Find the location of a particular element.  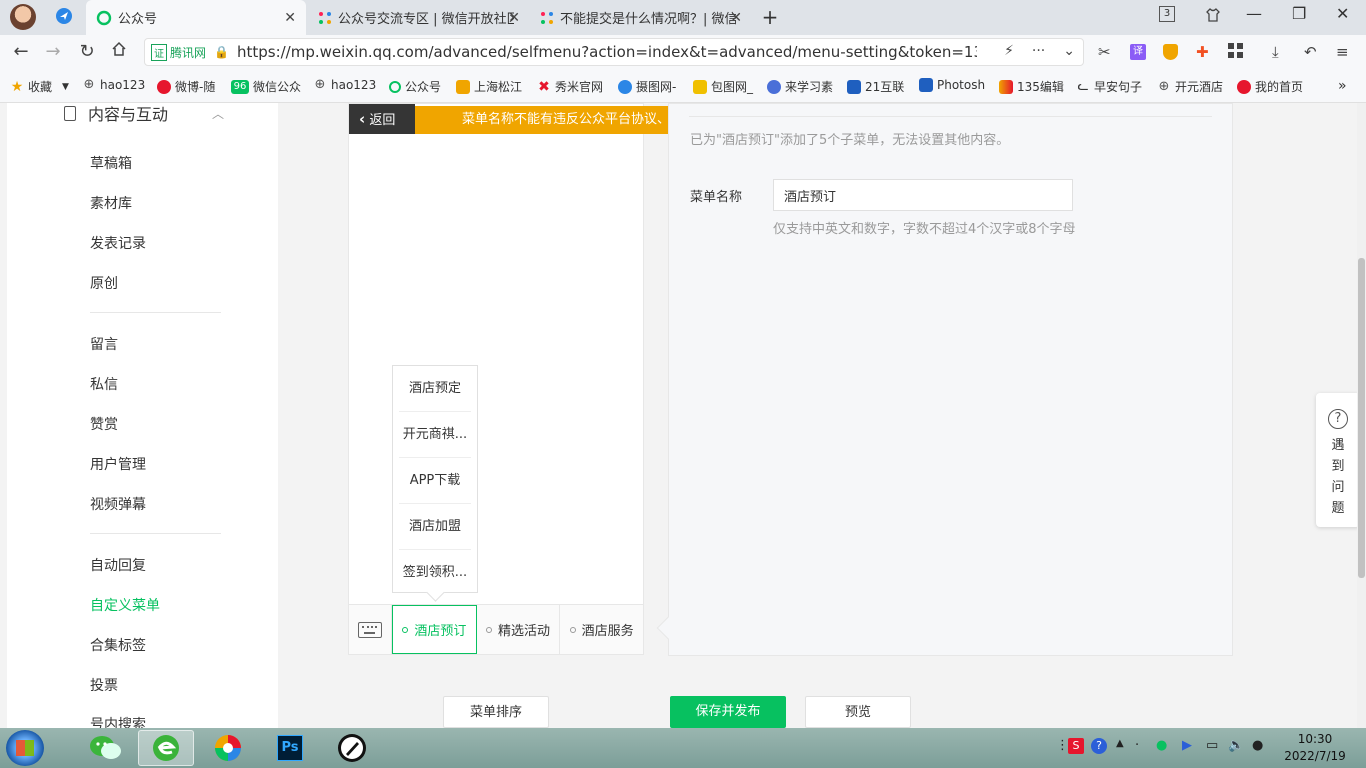

tab-question: 不能提交是什么情况啊？| 微信 ✕ is located at coordinates (641, 17).